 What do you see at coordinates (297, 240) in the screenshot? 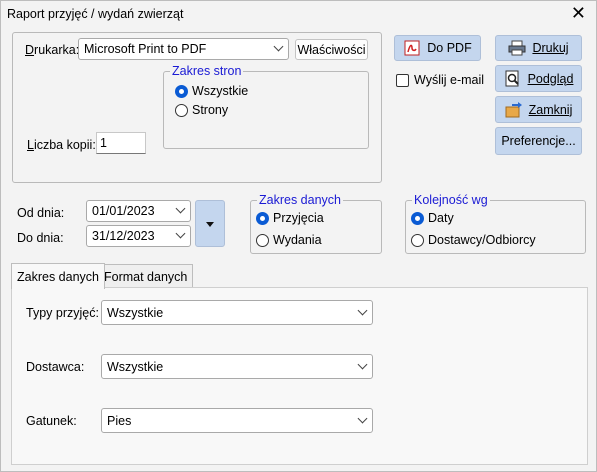
I see `radio-issues-label: Wydania` at bounding box center [297, 240].